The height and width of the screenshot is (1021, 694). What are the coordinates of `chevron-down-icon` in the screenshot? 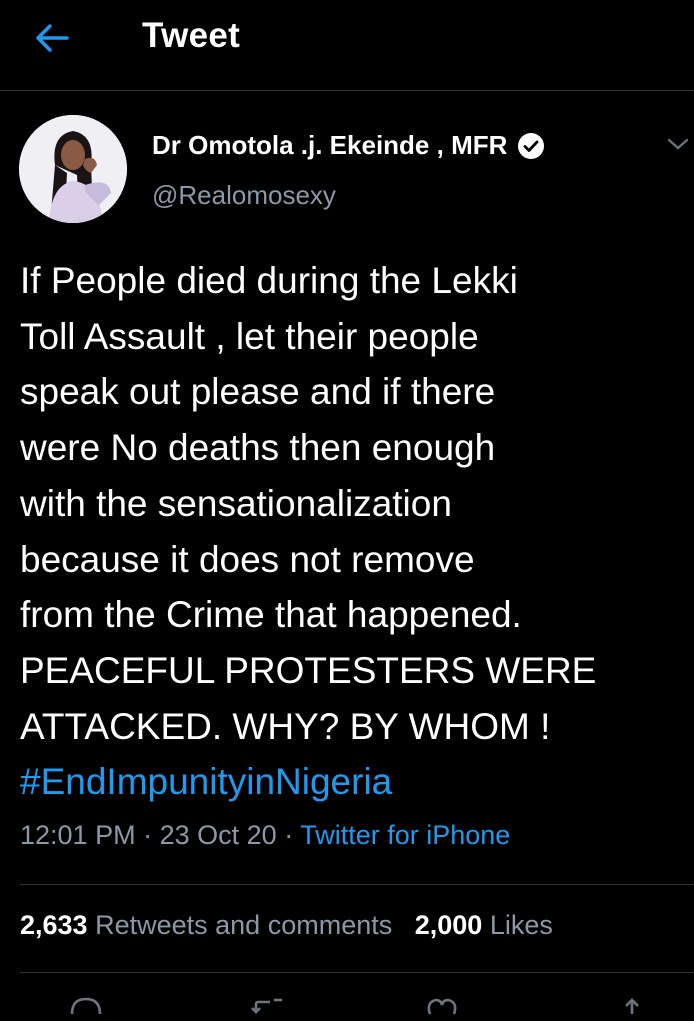 It's located at (678, 144).